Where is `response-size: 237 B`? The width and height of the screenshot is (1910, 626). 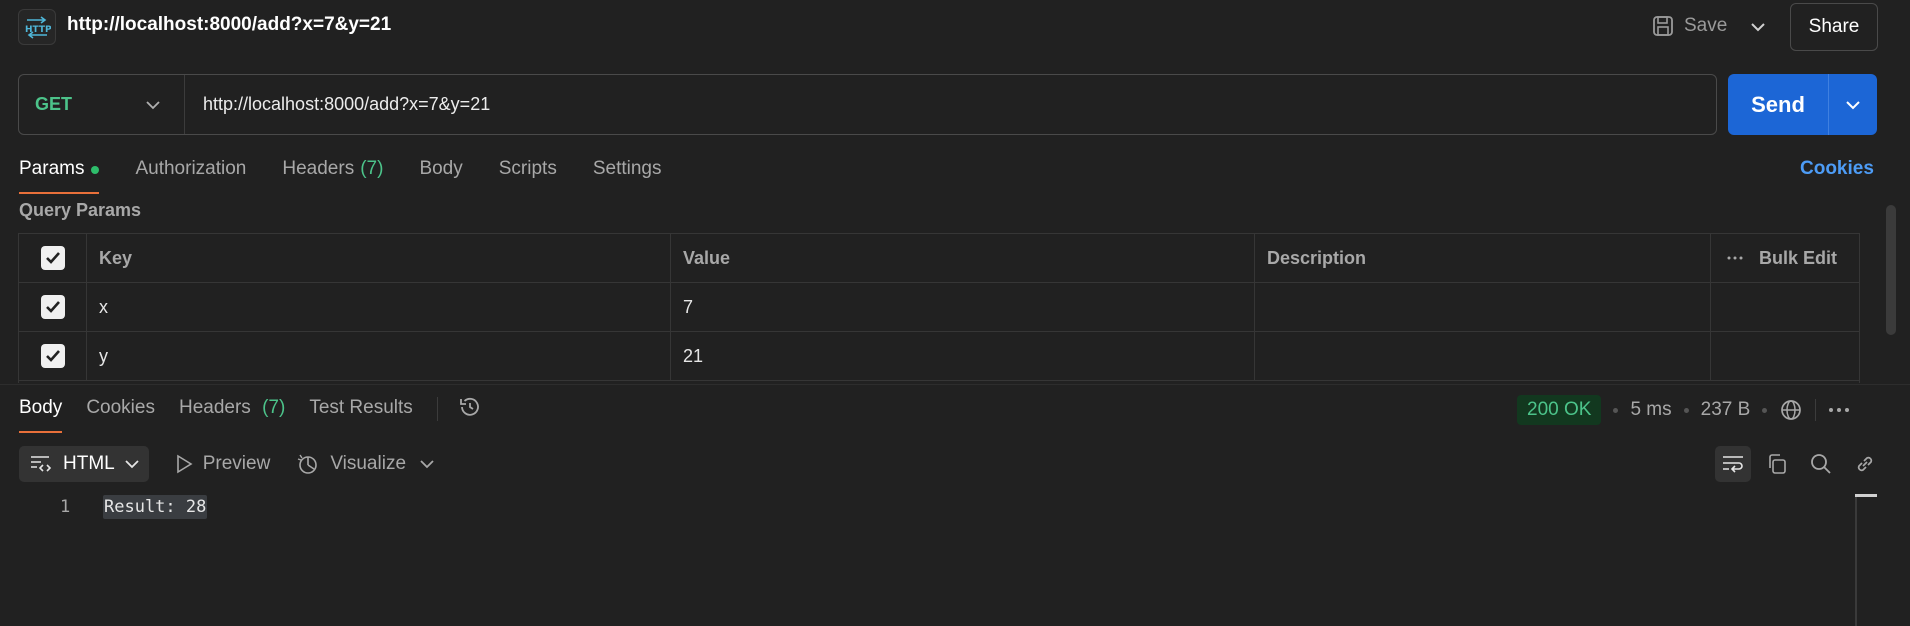
response-size: 237 B is located at coordinates (1726, 410).